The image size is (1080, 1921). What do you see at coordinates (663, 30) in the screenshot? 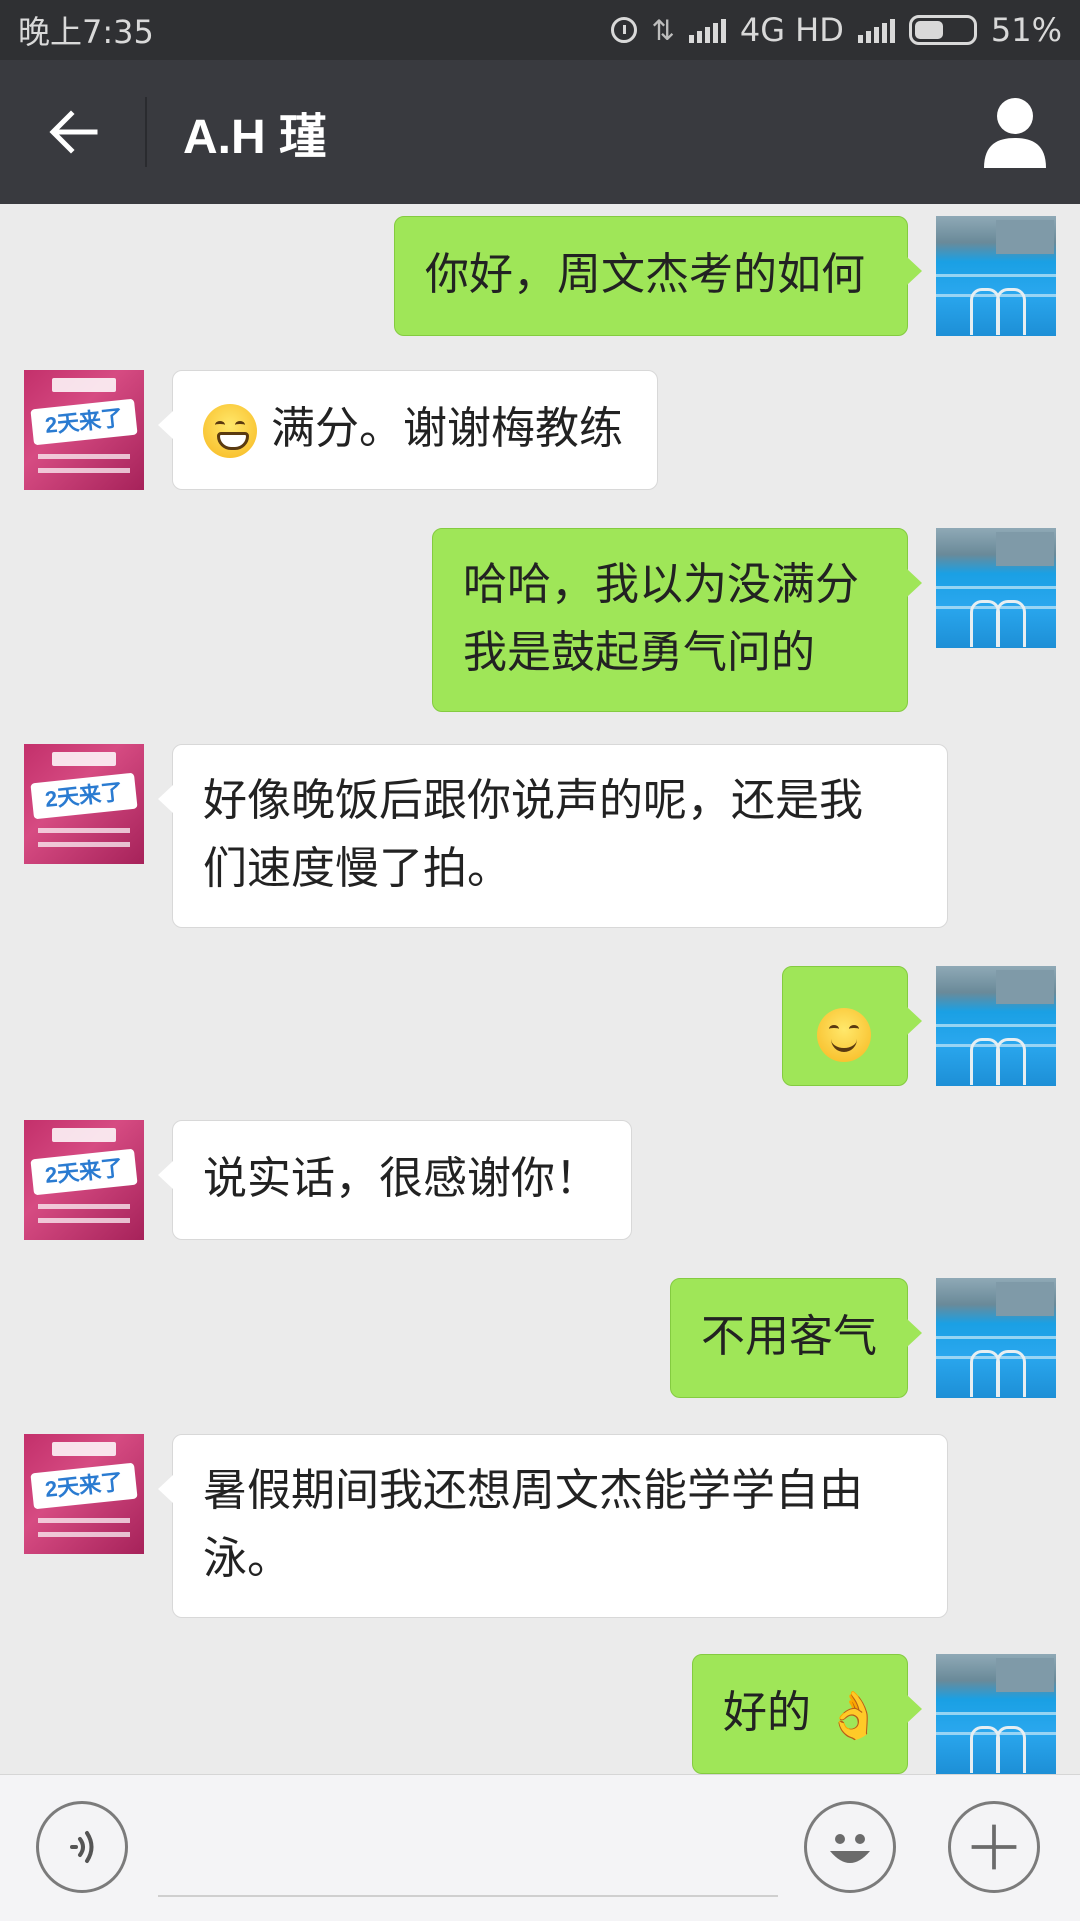
I see `data-transfer-icon: ⇅` at bounding box center [663, 30].